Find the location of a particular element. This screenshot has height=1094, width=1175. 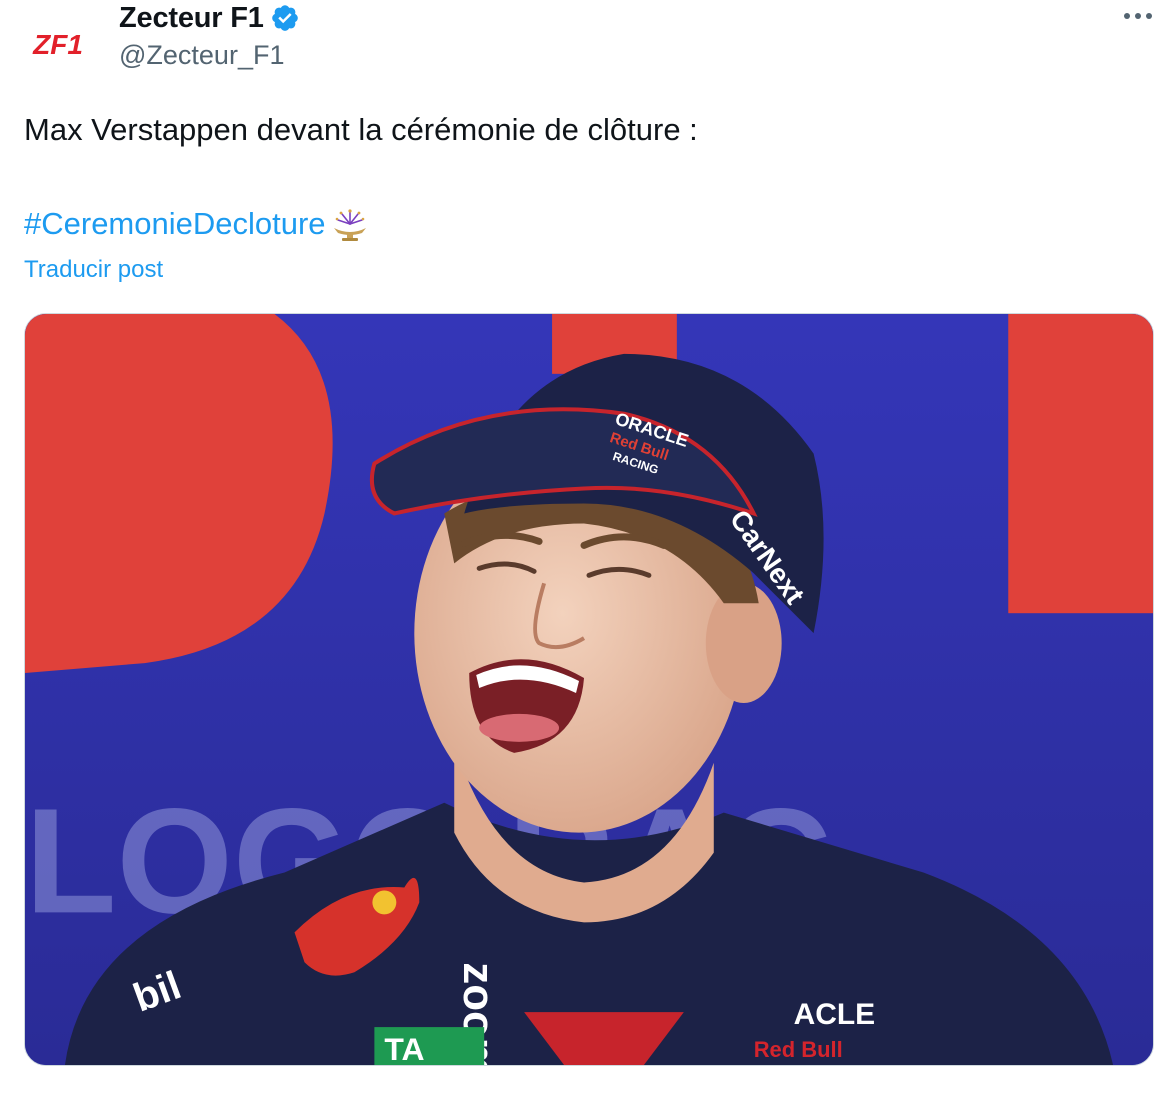

author-handle: @Zecteur_F1 is located at coordinates (201, 55).